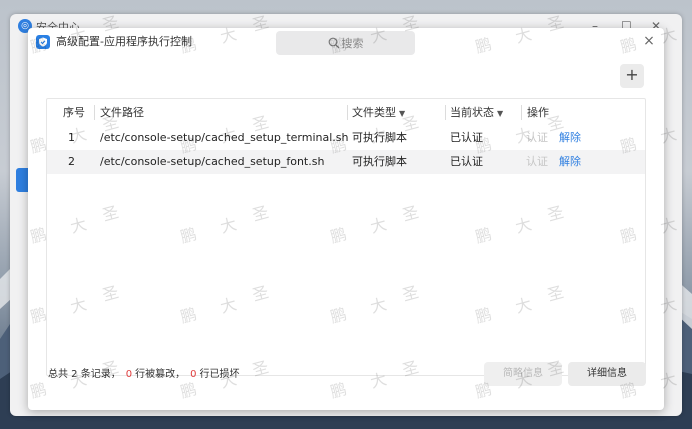 The height and width of the screenshot is (429, 692). I want to click on search-input: 搜索, so click(345, 43).